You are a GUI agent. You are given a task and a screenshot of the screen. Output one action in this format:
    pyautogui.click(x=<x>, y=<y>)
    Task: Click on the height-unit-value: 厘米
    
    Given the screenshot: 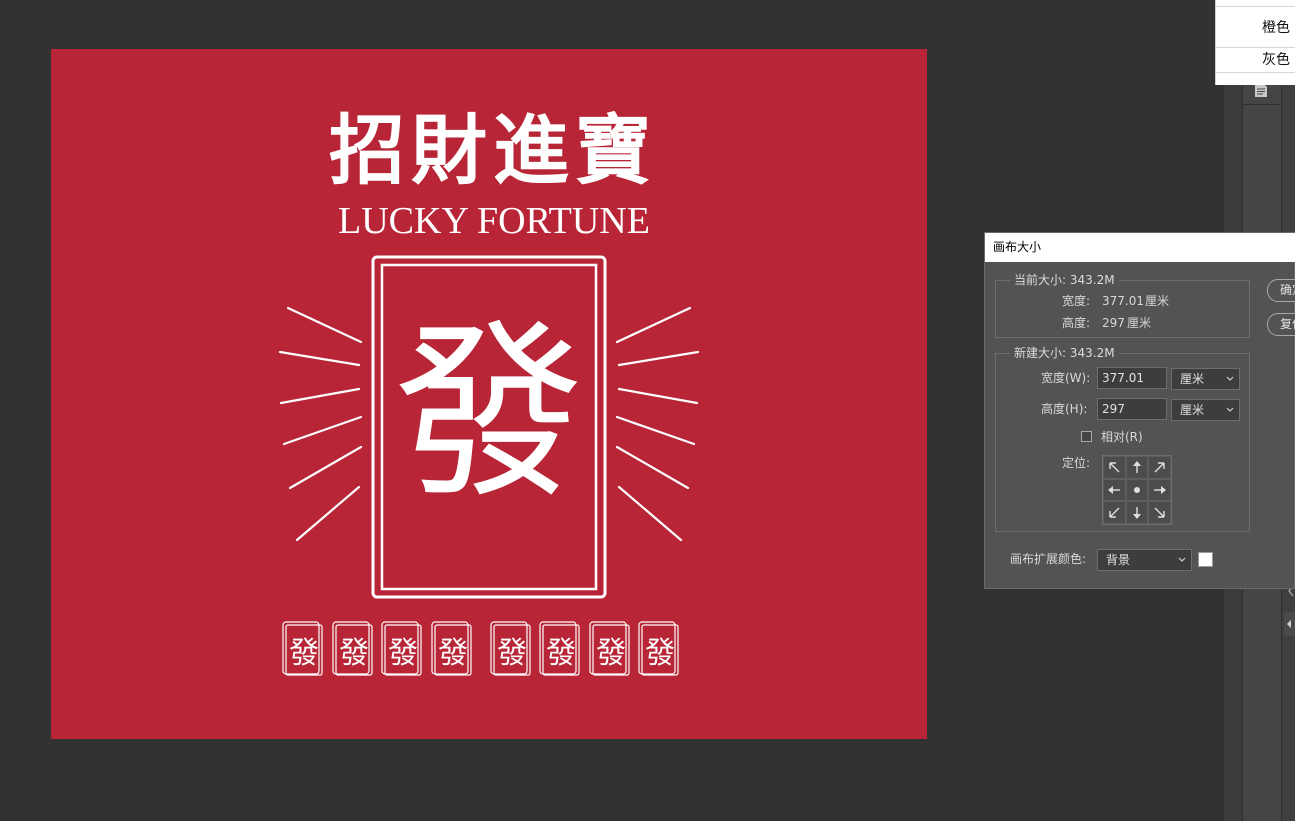 What is the action you would take?
    pyautogui.click(x=1192, y=410)
    